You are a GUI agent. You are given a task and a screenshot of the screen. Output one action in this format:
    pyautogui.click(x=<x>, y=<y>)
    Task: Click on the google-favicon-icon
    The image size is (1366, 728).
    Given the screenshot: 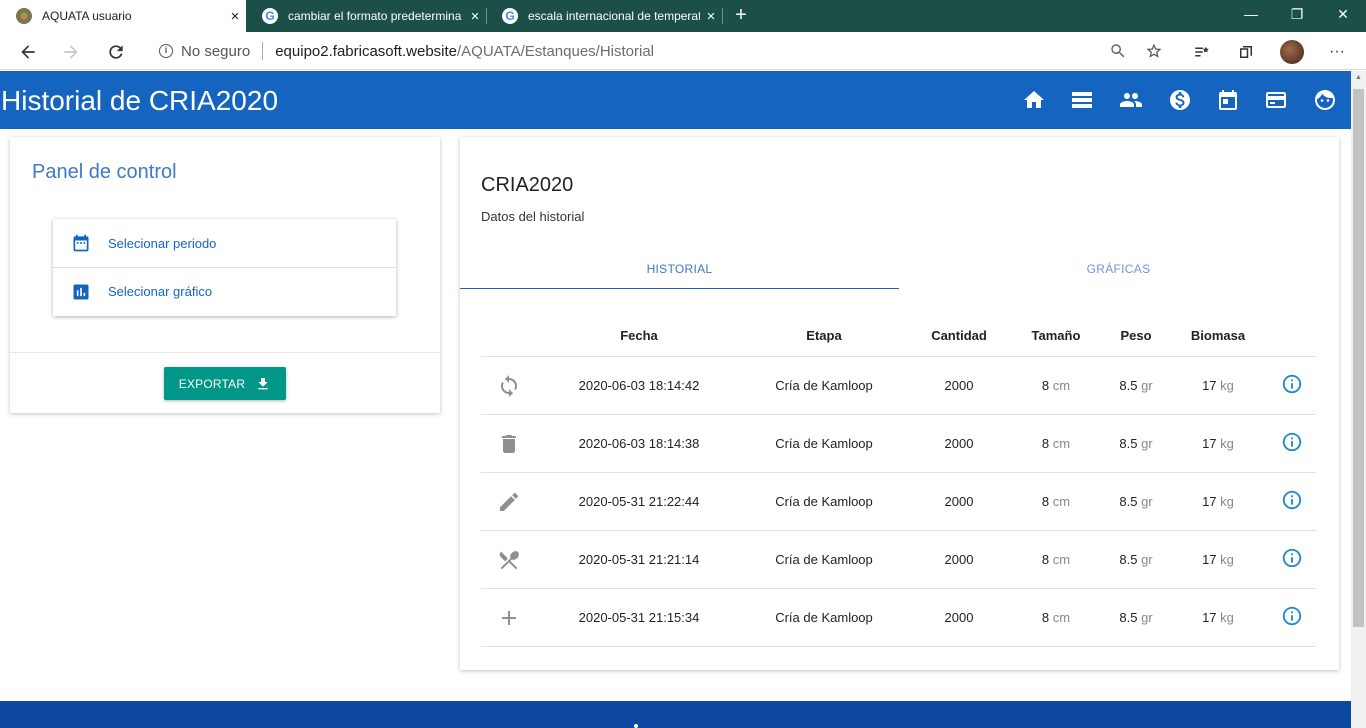 What is the action you would take?
    pyautogui.click(x=510, y=16)
    